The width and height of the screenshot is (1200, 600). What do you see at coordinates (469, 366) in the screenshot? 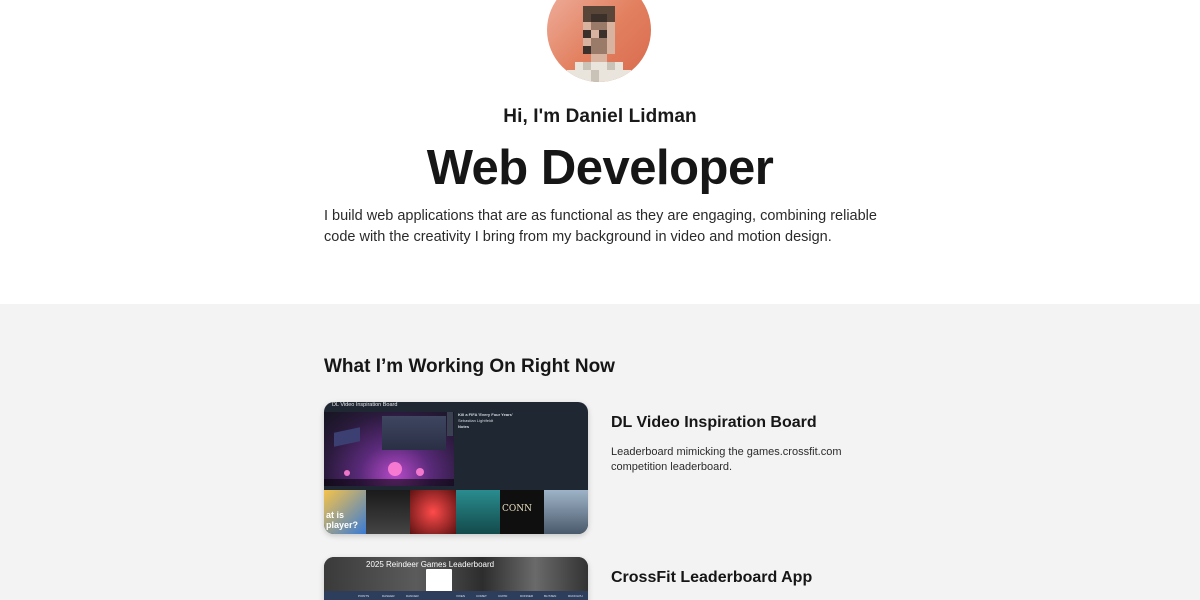
I see `section-title: What I’m Working On Right Now` at bounding box center [469, 366].